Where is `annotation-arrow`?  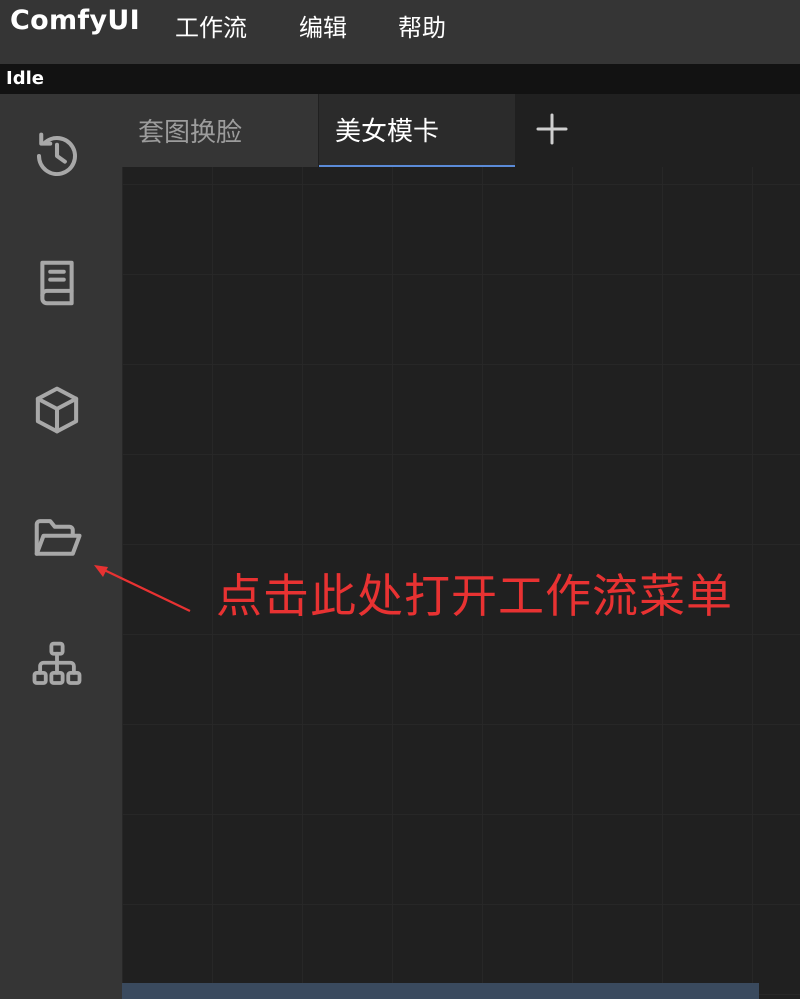 annotation-arrow is located at coordinates (142, 588).